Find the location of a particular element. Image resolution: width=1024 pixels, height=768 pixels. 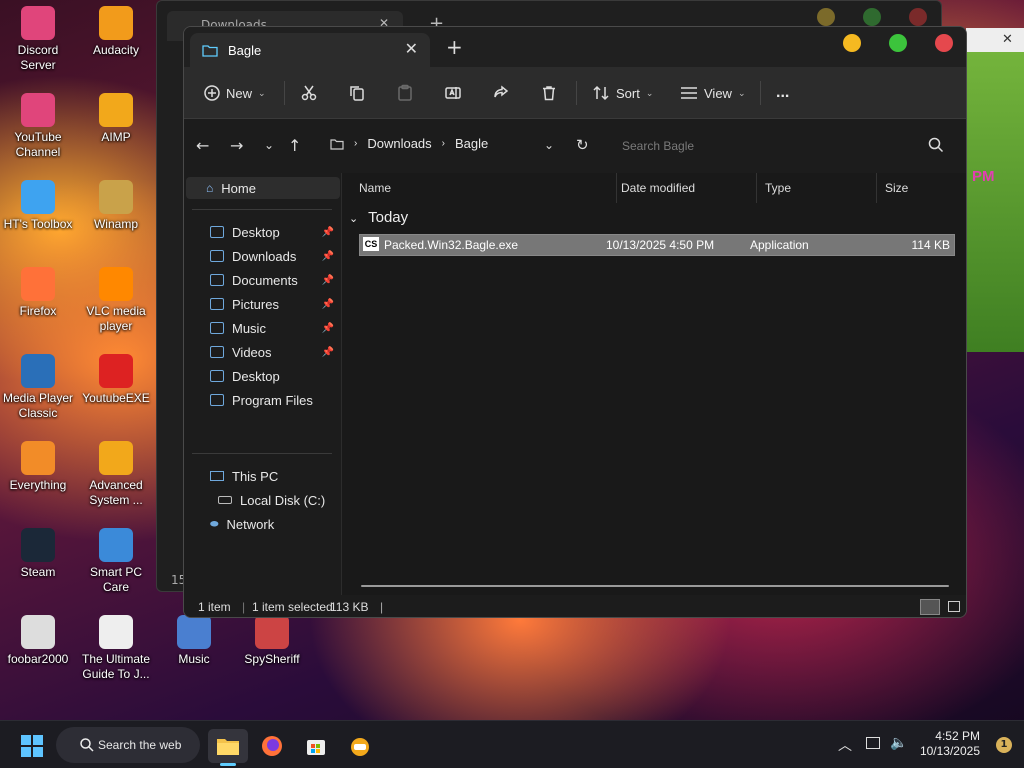

desktop-icon-winamp: Winamp is located at coordinates (116, 206).